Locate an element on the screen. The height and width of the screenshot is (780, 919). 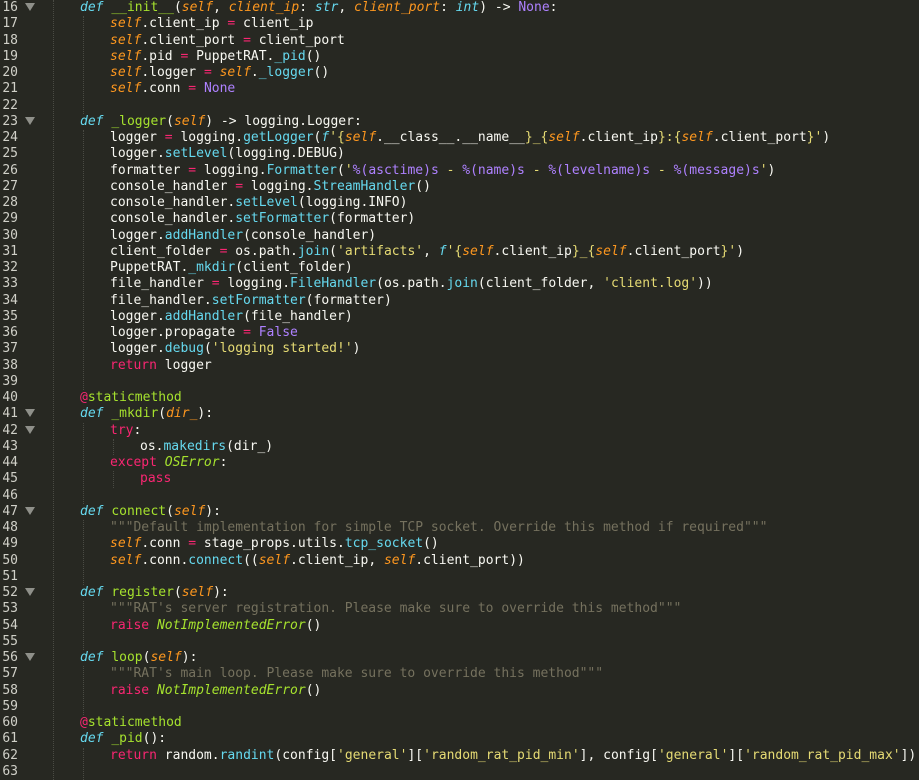
code-line: 52def register(self): is located at coordinates (459, 593).